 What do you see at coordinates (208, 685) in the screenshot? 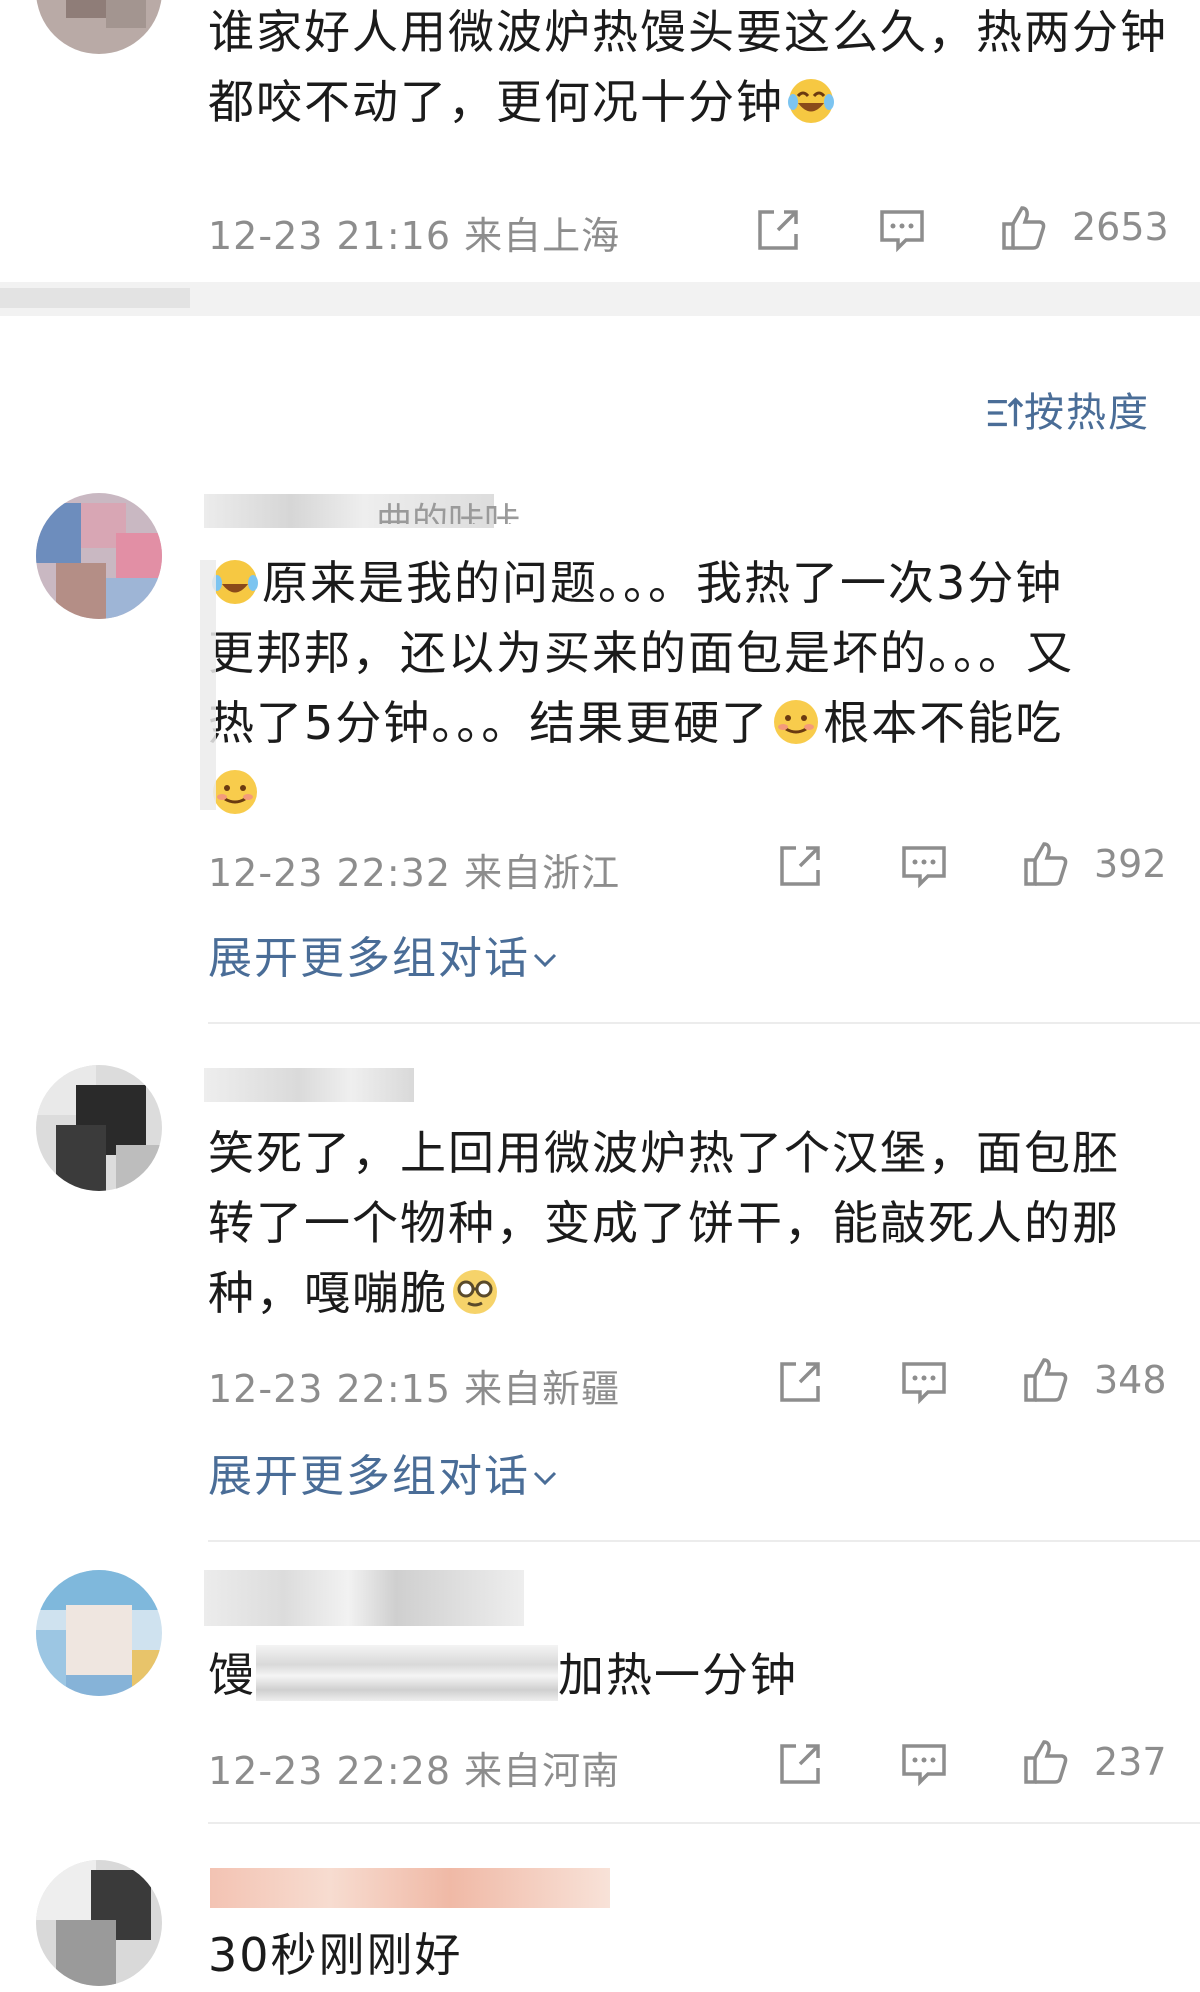
I see `text-edge-blur` at bounding box center [208, 685].